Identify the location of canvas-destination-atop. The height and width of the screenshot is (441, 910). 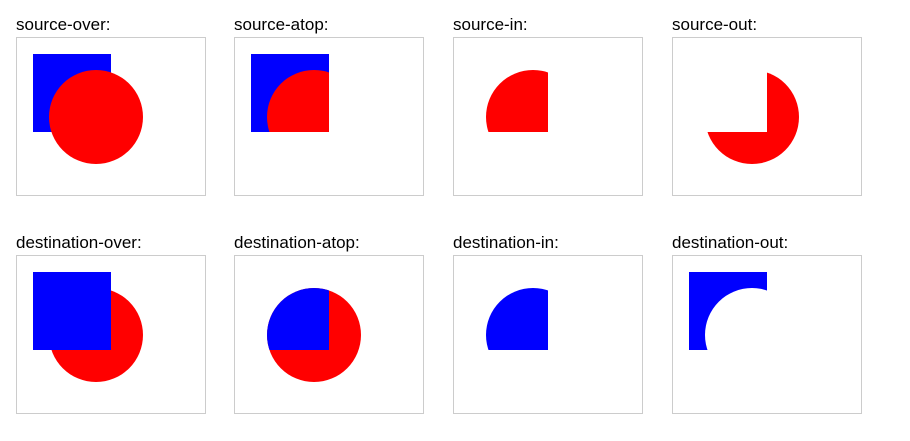
(314, 335).